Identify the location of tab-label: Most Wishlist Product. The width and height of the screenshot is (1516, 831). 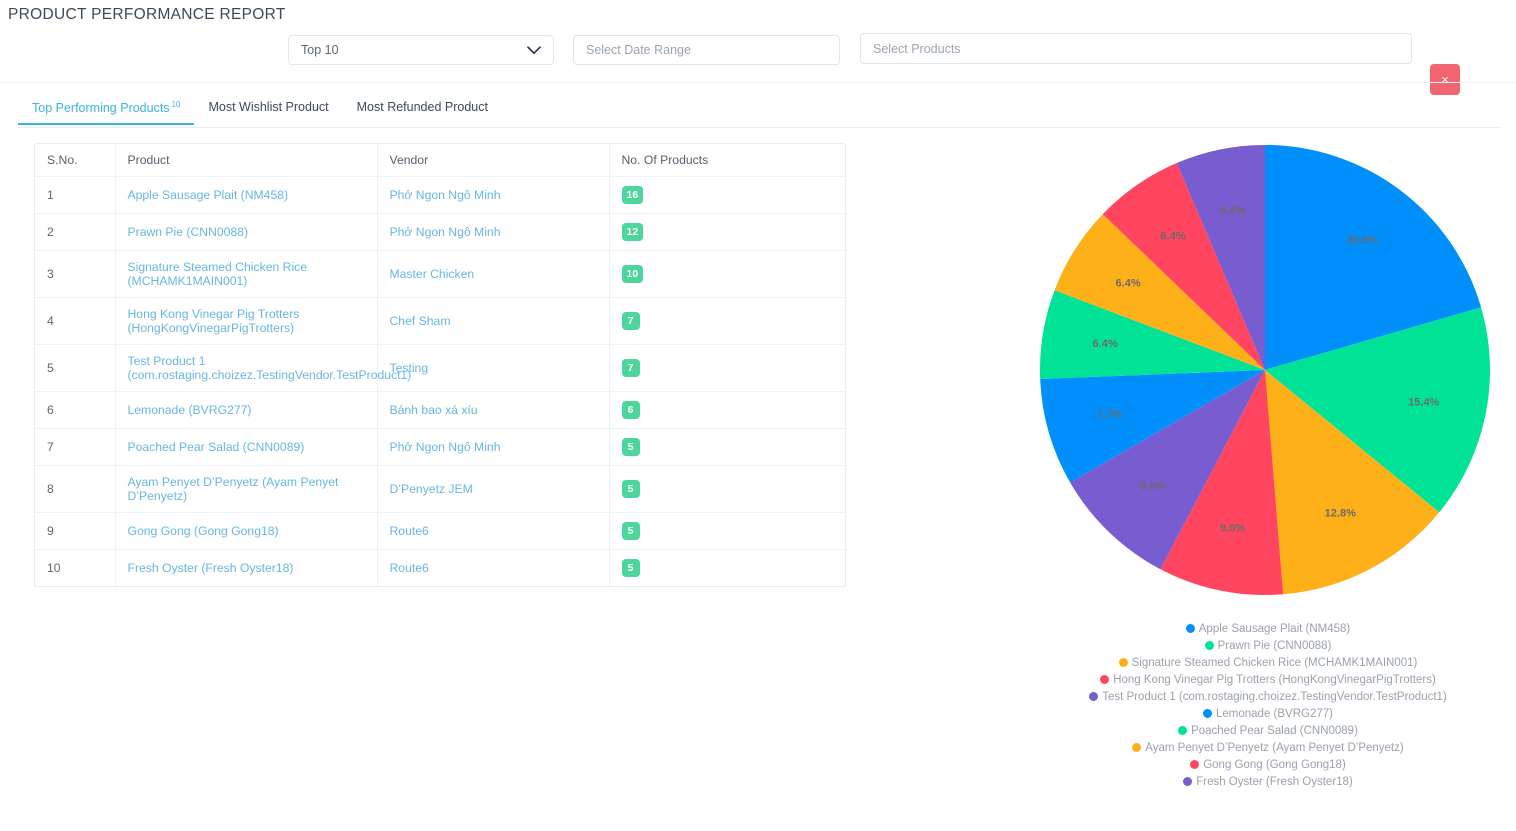
(268, 107).